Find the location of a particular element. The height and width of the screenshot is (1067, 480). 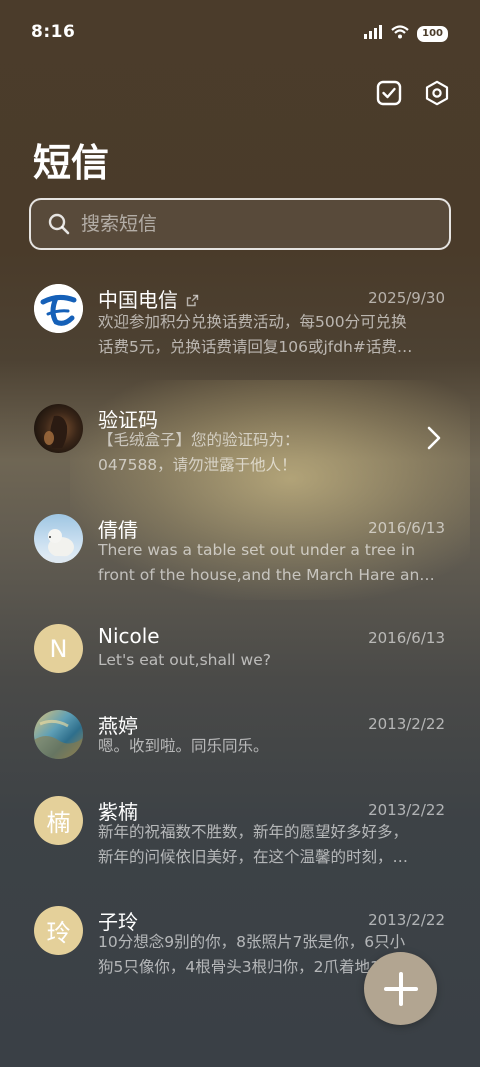

wifi-icon is located at coordinates (400, 33).